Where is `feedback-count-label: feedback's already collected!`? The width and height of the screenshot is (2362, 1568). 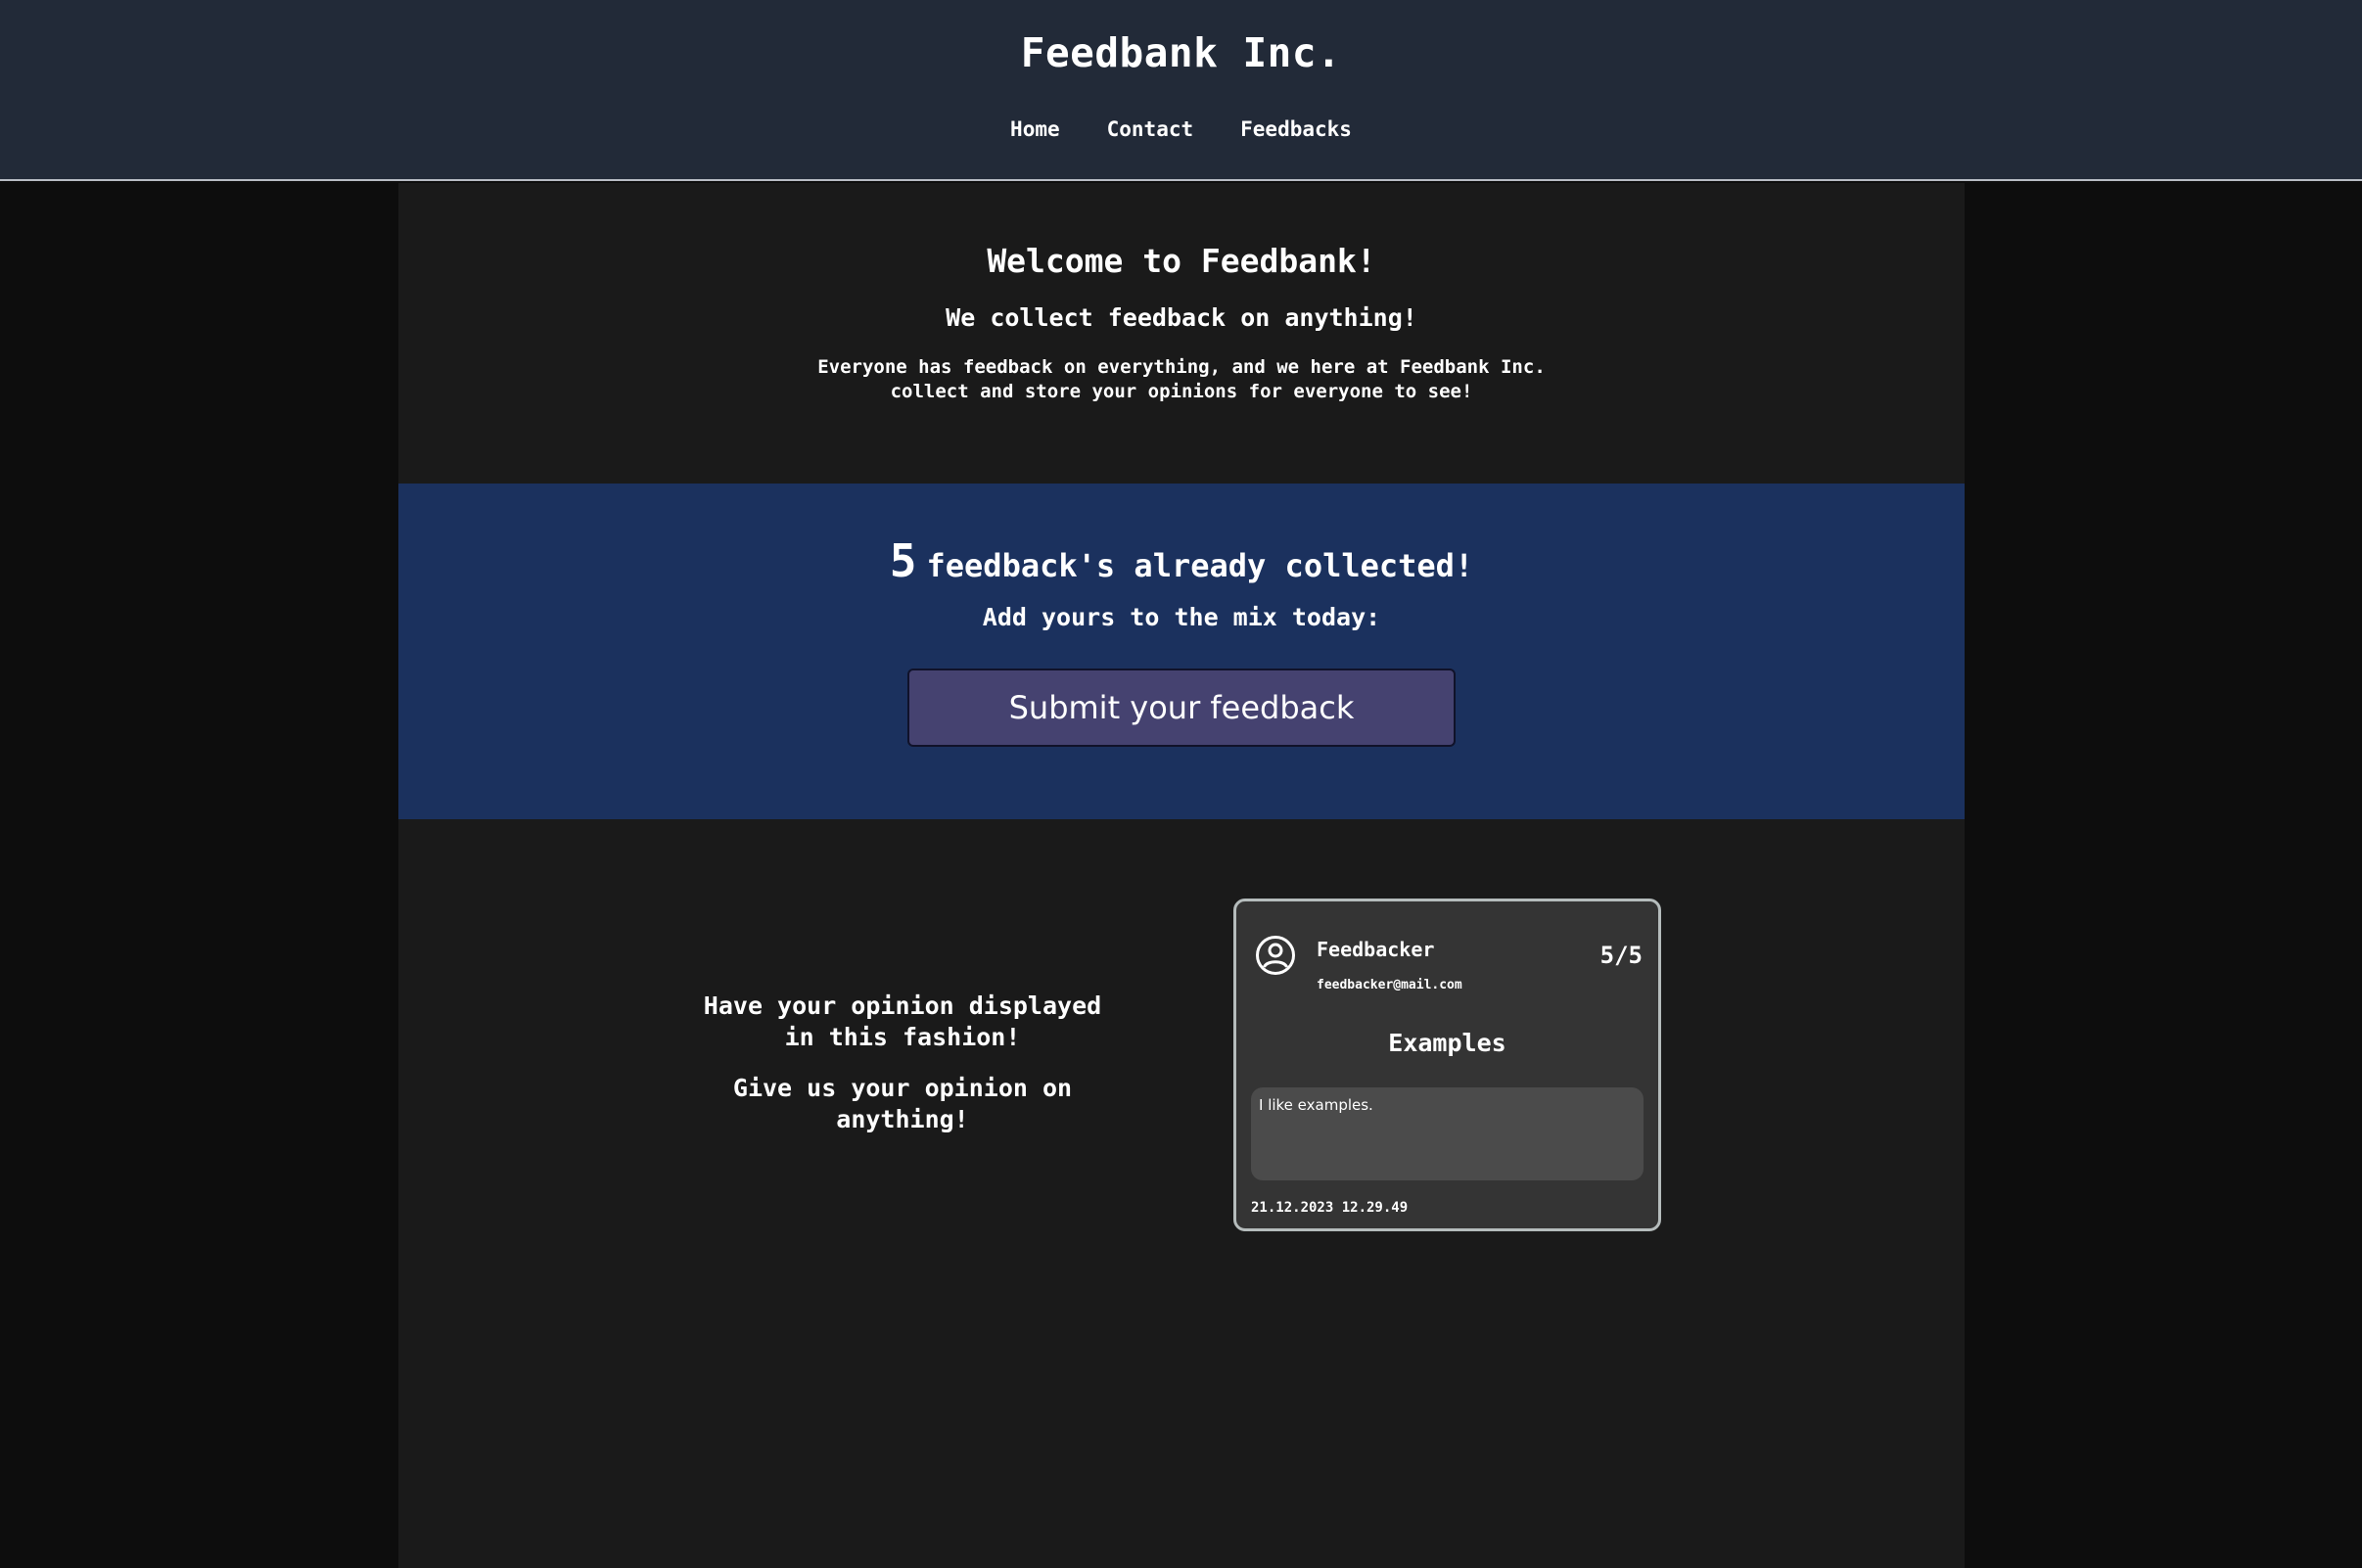 feedback-count-label: feedback's already collected! is located at coordinates (1200, 565).